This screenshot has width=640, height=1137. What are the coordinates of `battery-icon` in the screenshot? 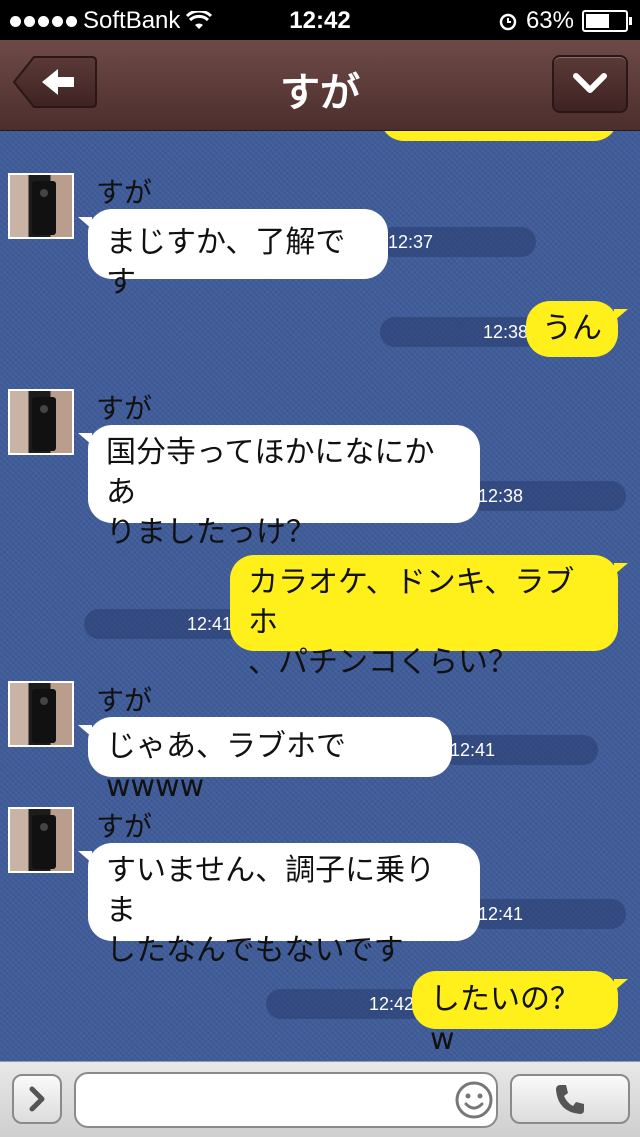 It's located at (607, 21).